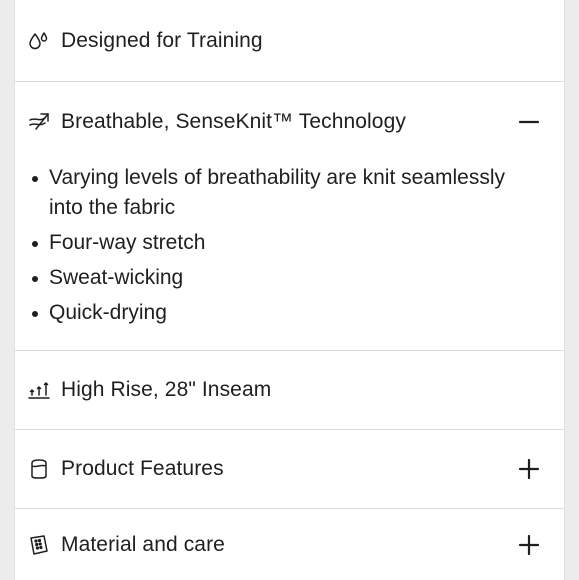 The width and height of the screenshot is (579, 580). Describe the element at coordinates (166, 389) in the screenshot. I see `accordion-item-label: High Rise, 28" Inseam` at that location.